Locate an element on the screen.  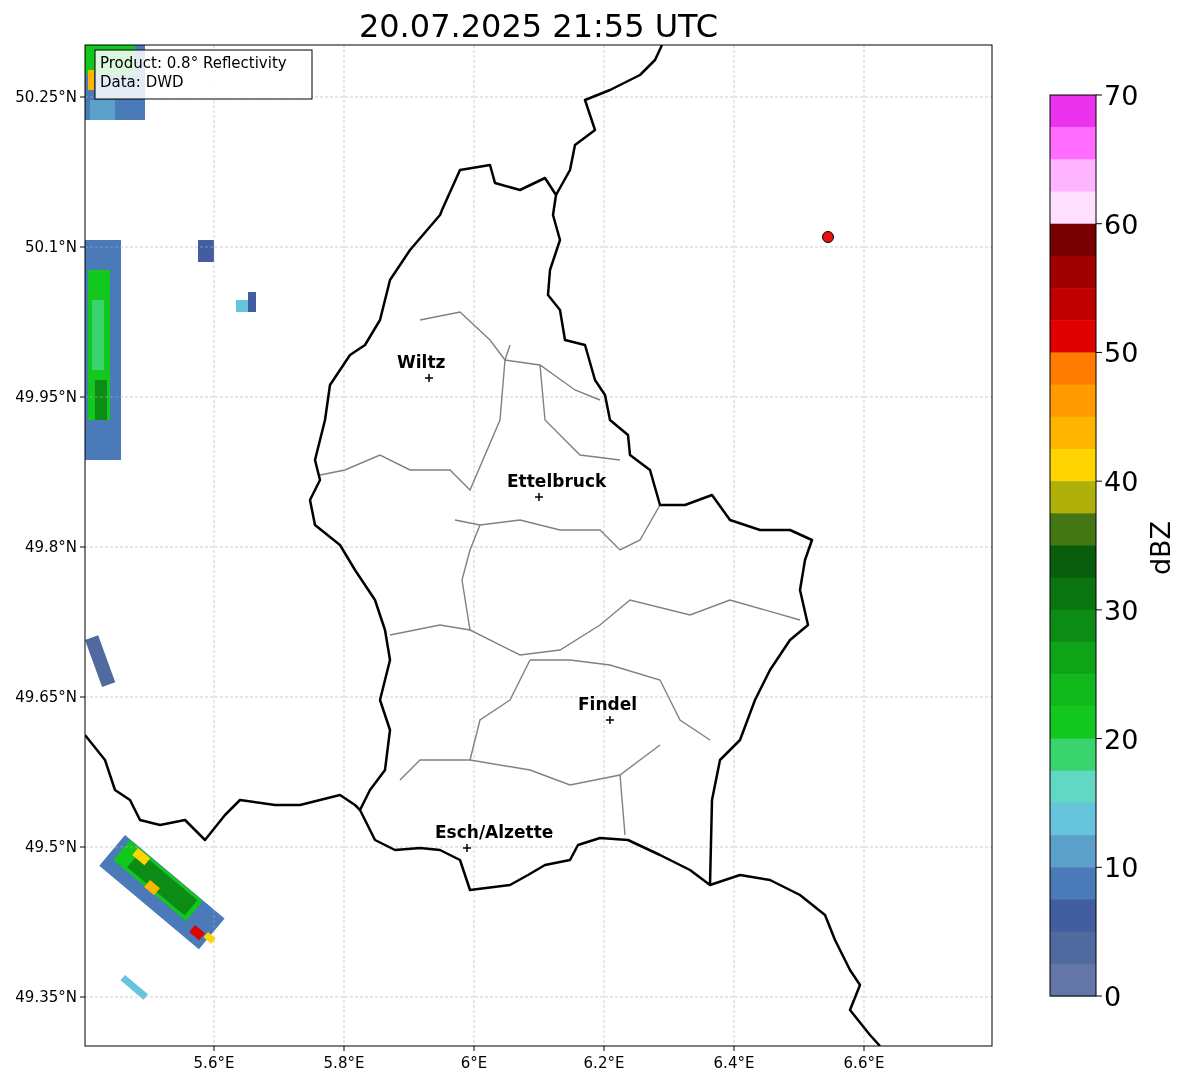
colorbar-tick-label: 0 is located at coordinates (1113, 996).